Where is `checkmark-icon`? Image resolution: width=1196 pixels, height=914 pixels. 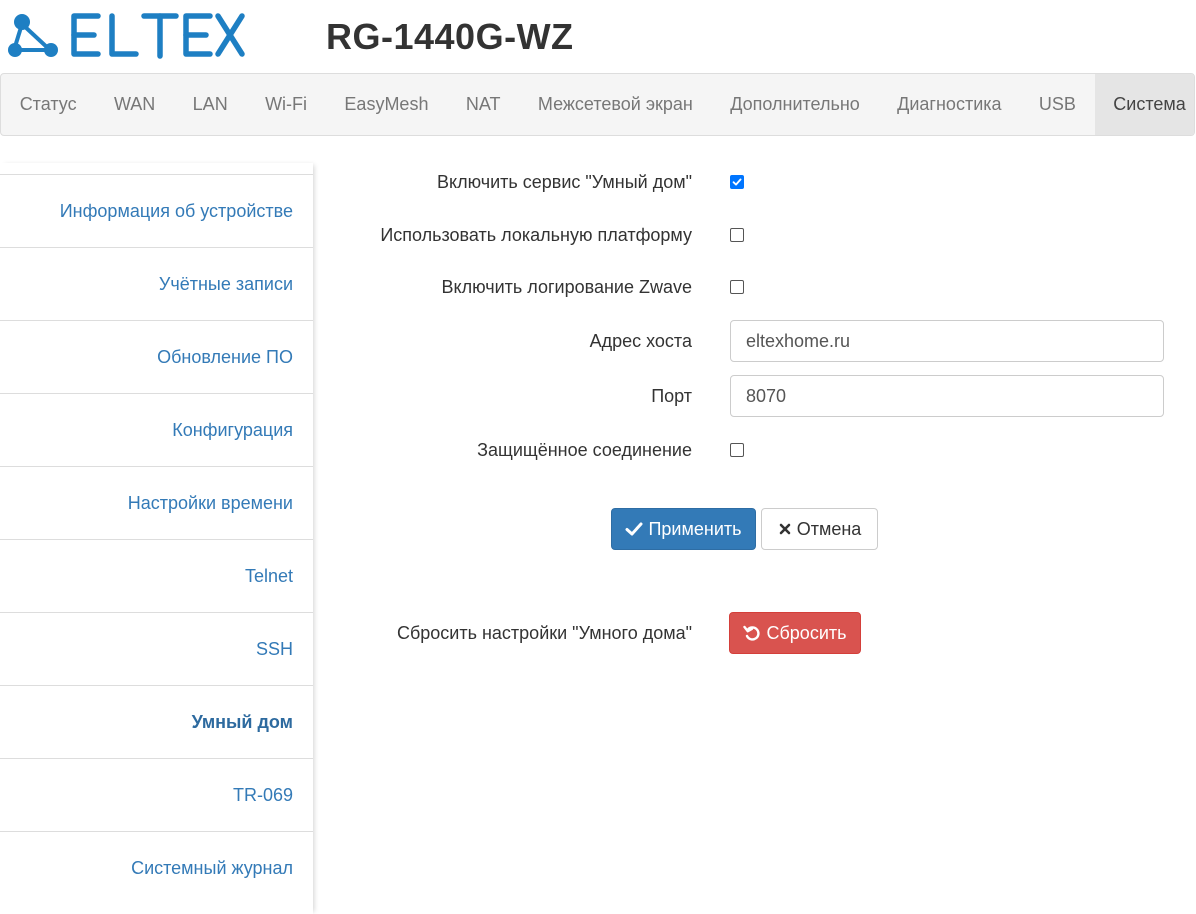 checkmark-icon is located at coordinates (737, 182).